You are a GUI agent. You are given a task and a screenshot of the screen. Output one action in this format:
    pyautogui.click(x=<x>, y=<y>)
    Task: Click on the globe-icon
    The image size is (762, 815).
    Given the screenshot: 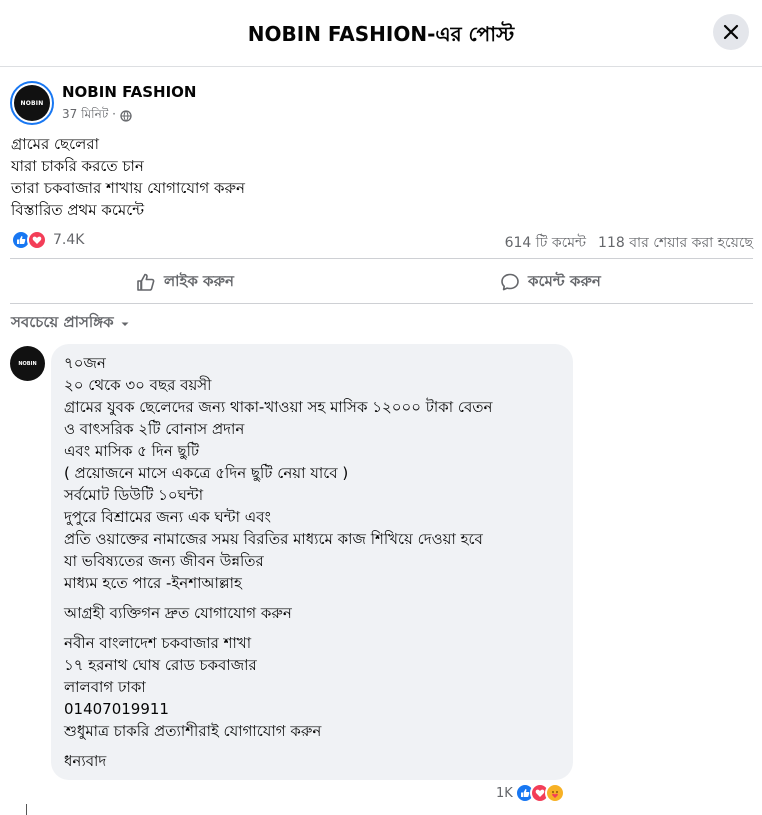 What is the action you would take?
    pyautogui.click(x=126, y=116)
    